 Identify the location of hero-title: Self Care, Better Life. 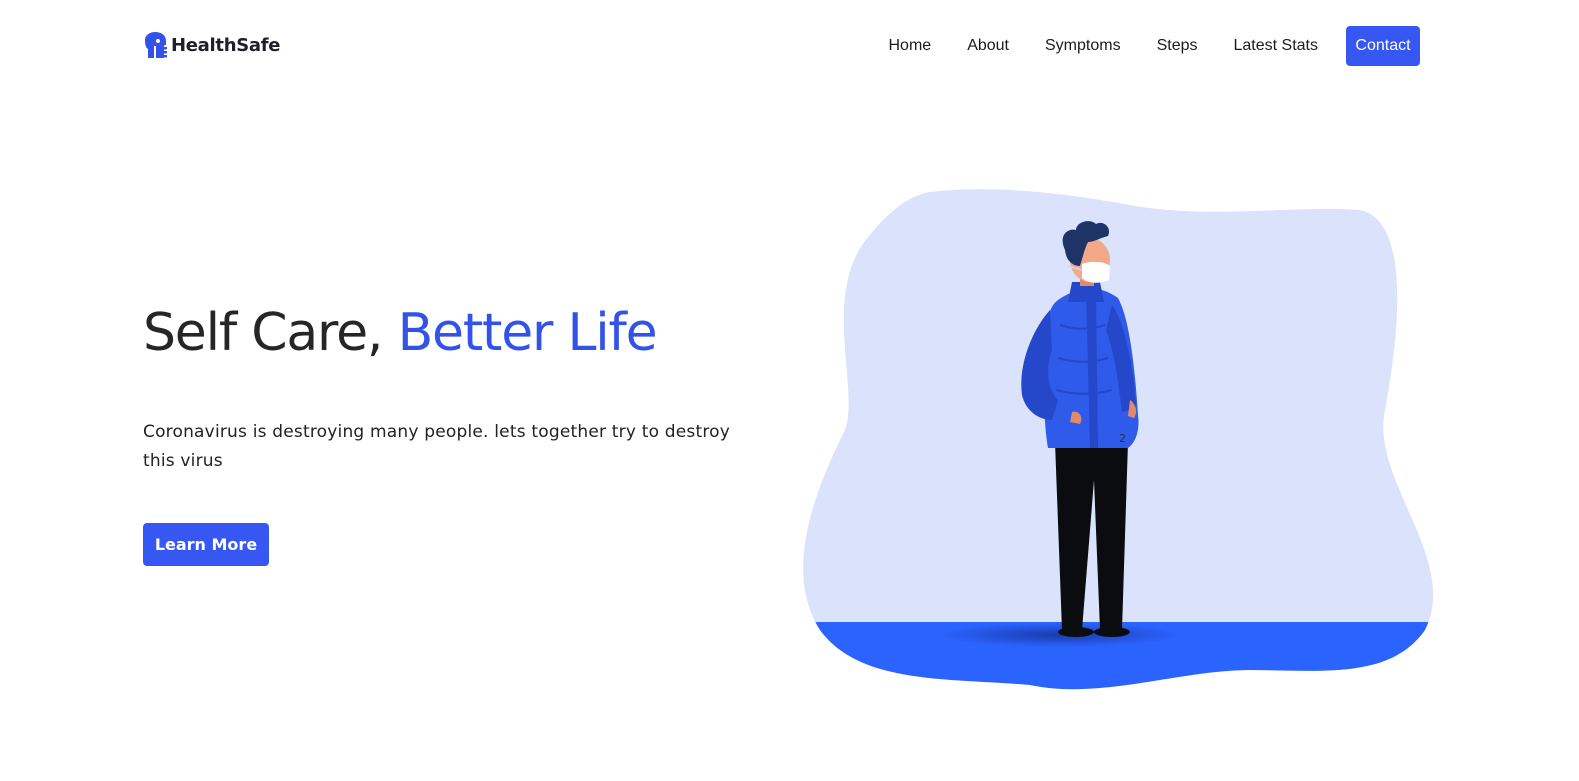
(400, 333).